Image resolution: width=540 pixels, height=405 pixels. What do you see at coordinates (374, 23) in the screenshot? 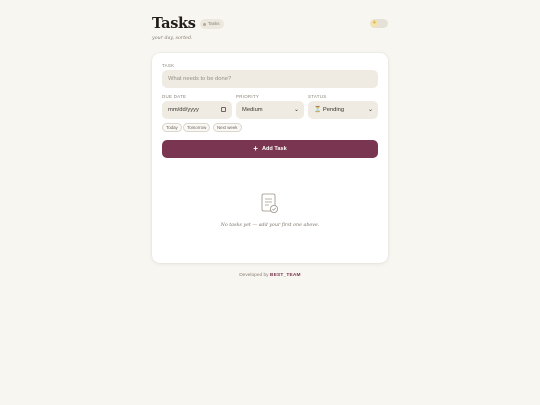
I see `sun-icon: ☀` at bounding box center [374, 23].